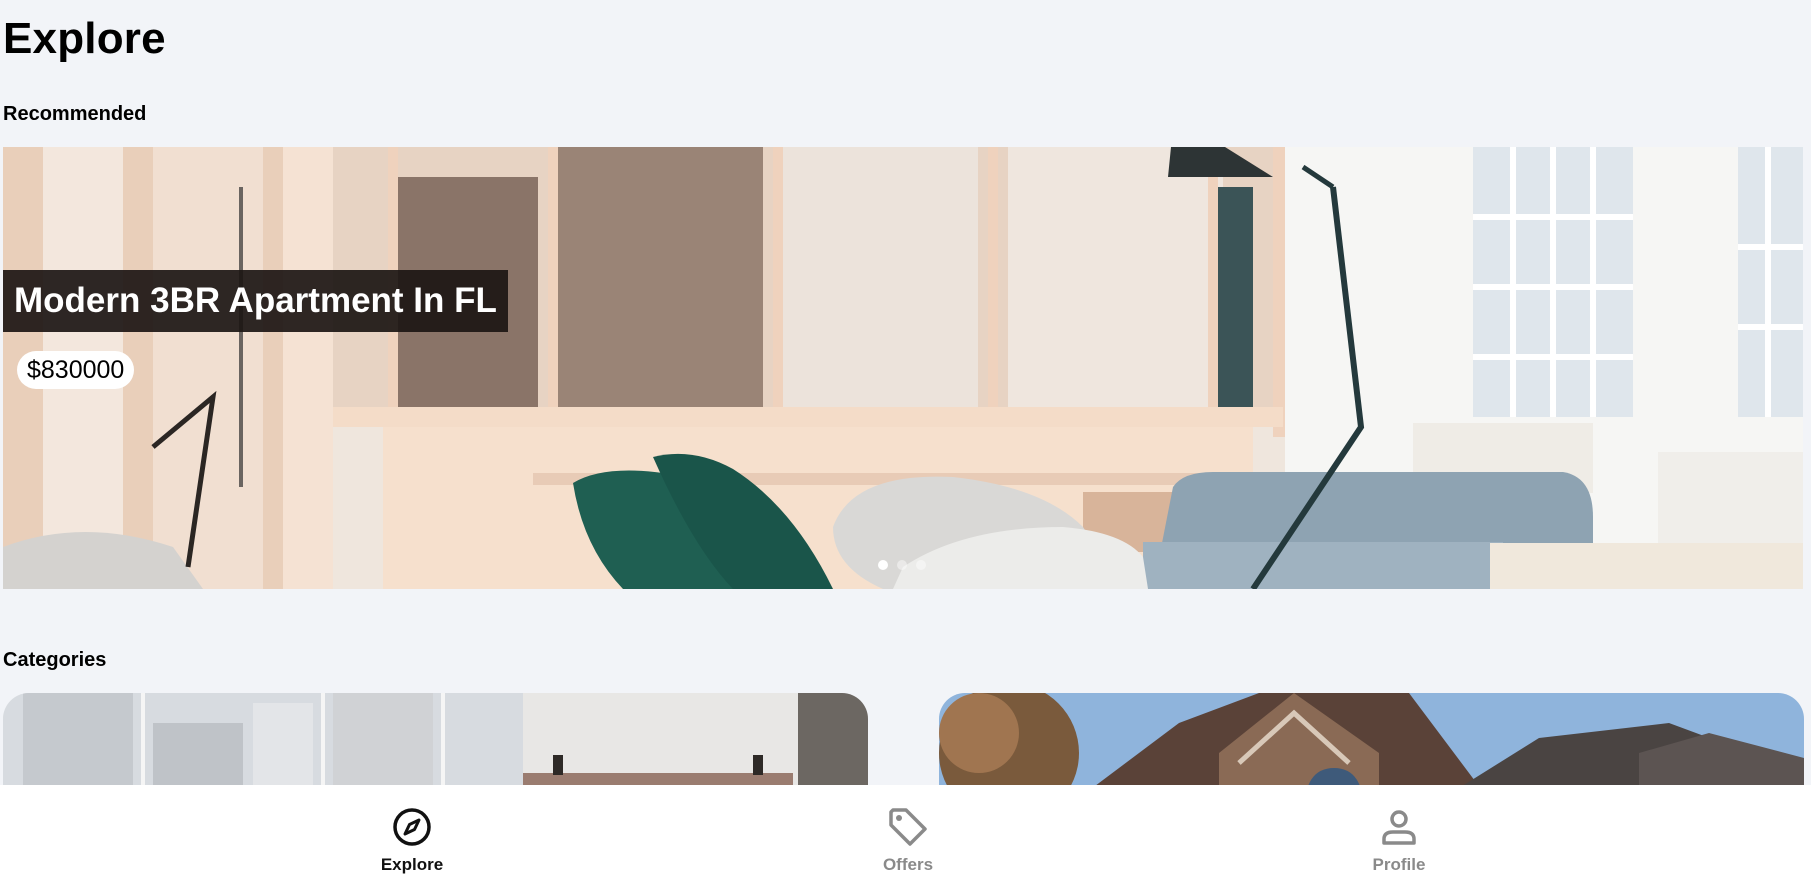 The width and height of the screenshot is (1811, 886). I want to click on nav-item-profile: Profile, so click(1399, 840).